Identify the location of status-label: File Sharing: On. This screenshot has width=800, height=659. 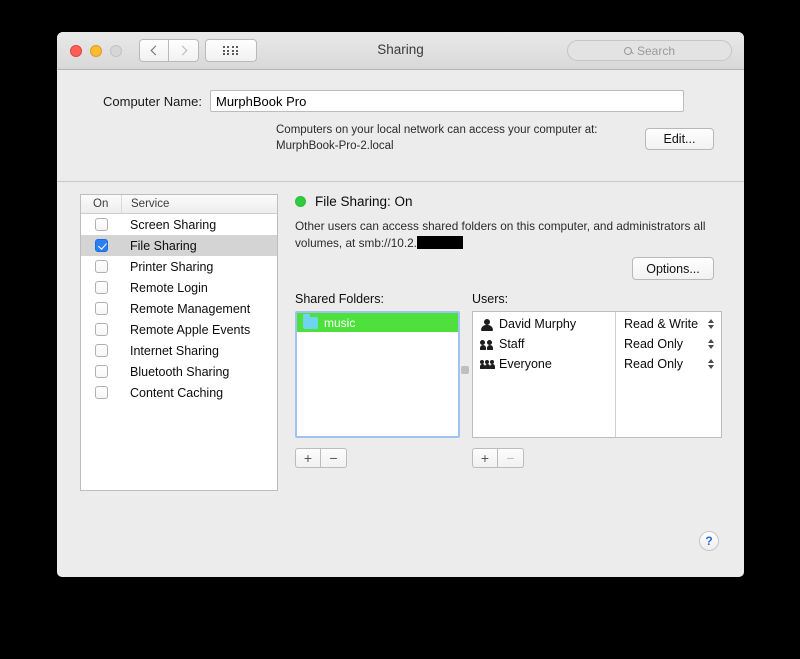
(364, 201).